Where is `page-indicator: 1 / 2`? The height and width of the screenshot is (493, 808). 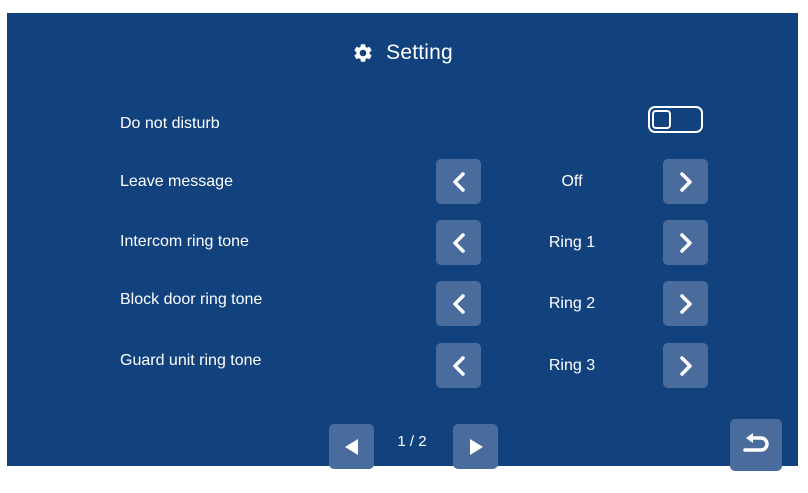 page-indicator: 1 / 2 is located at coordinates (412, 441).